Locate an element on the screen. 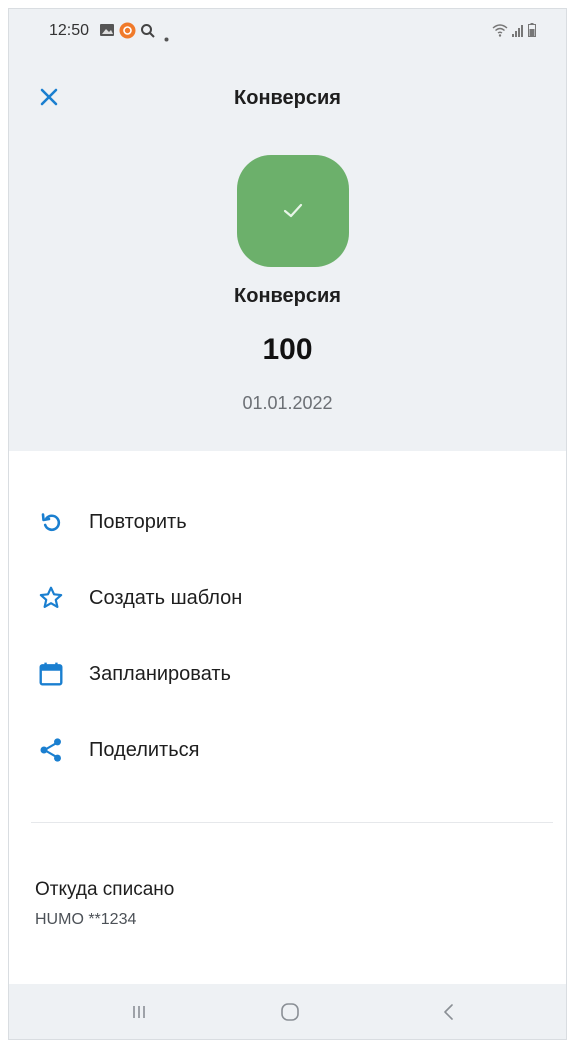 This screenshot has height=1045, width=573. home-icon is located at coordinates (290, 1012).